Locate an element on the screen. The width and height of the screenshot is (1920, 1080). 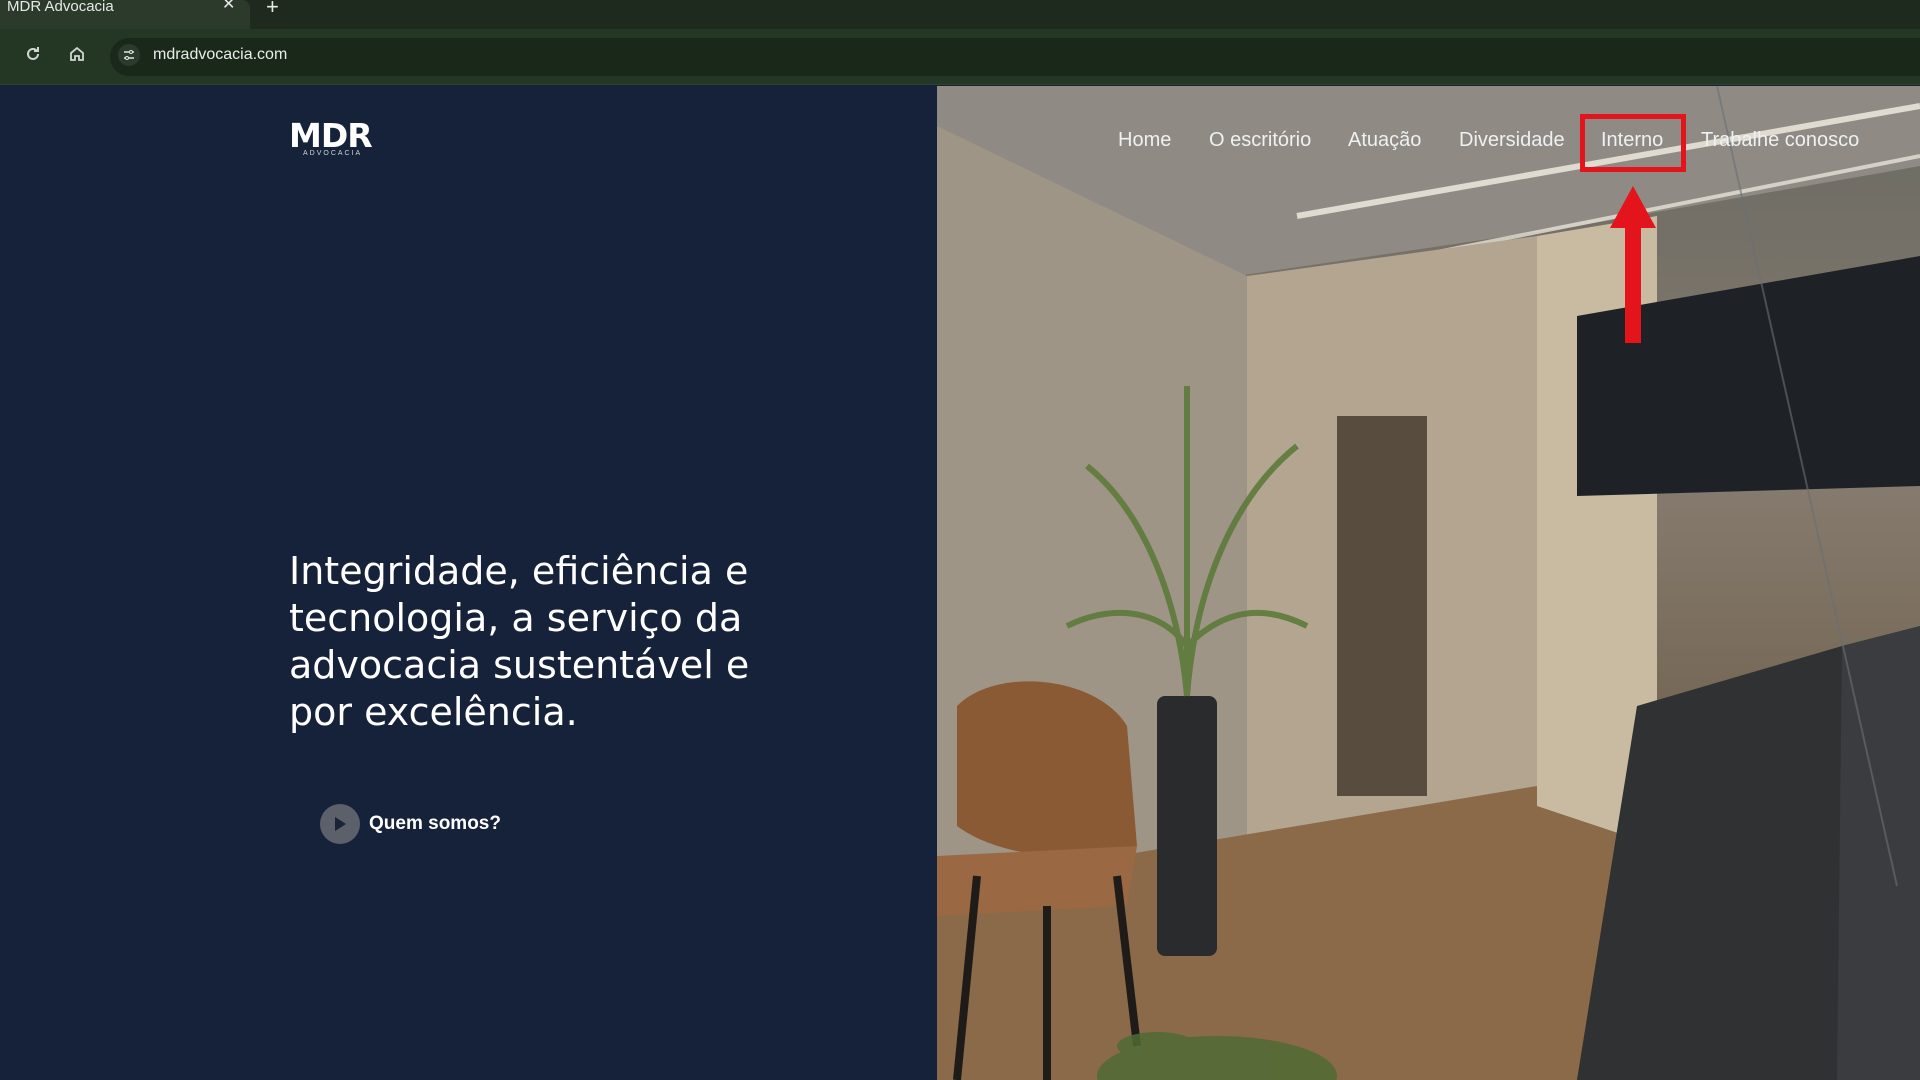
nav-trabalhe-conosco: Trabalhe conosco is located at coordinates (1780, 140).